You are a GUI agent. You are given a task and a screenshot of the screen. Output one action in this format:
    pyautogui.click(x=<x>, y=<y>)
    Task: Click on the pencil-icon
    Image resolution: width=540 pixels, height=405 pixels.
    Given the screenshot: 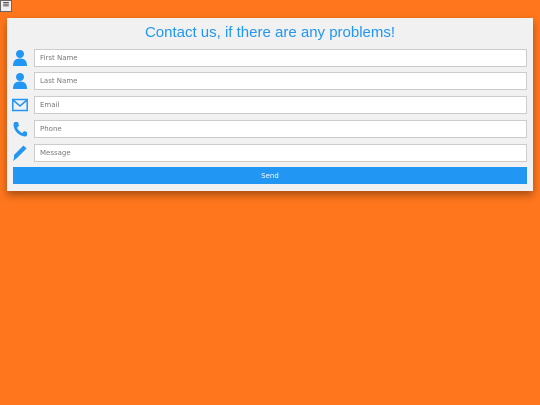 What is the action you would take?
    pyautogui.click(x=20, y=153)
    